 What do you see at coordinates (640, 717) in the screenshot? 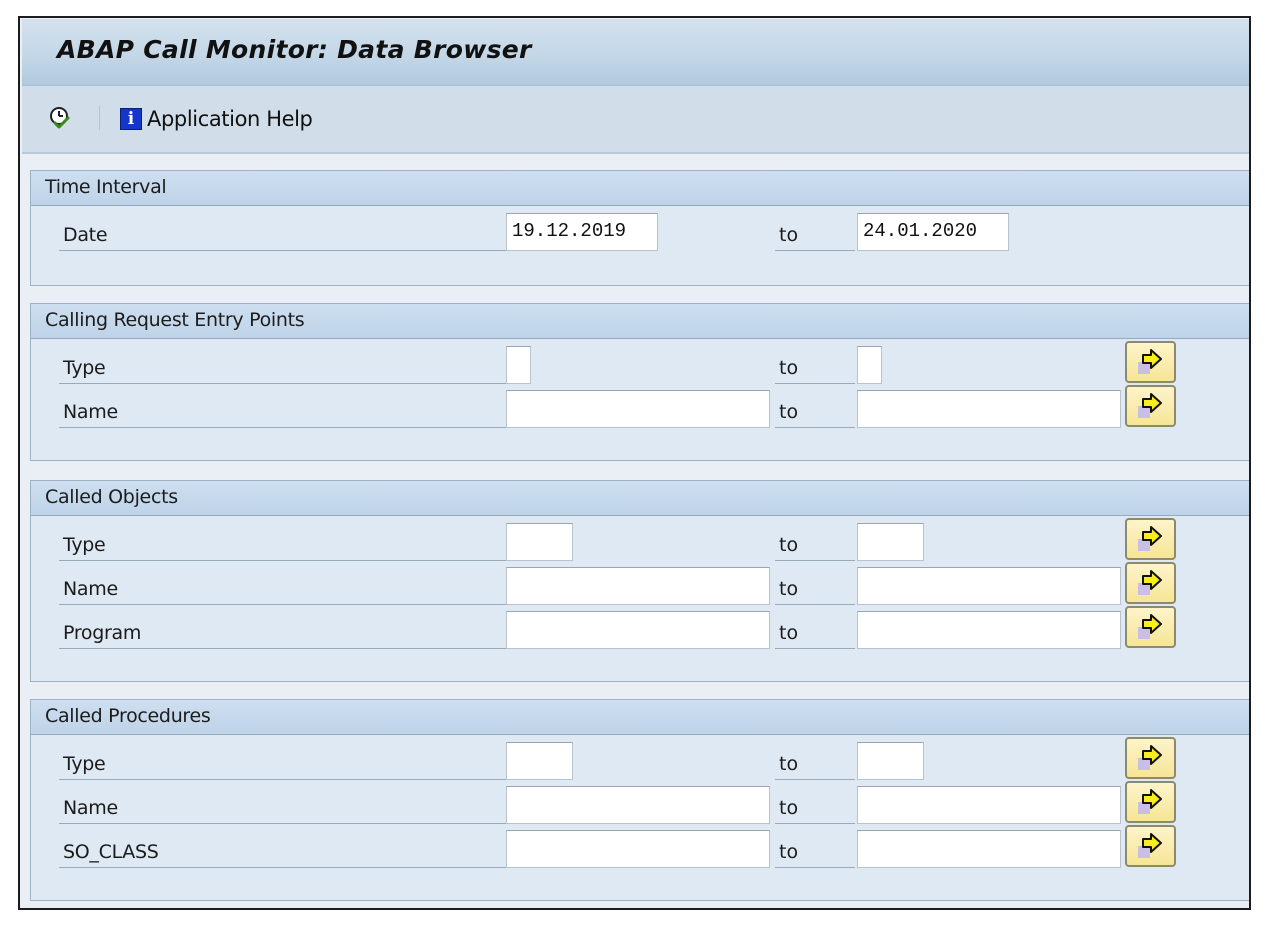
I see `section-title: Called Procedures` at bounding box center [640, 717].